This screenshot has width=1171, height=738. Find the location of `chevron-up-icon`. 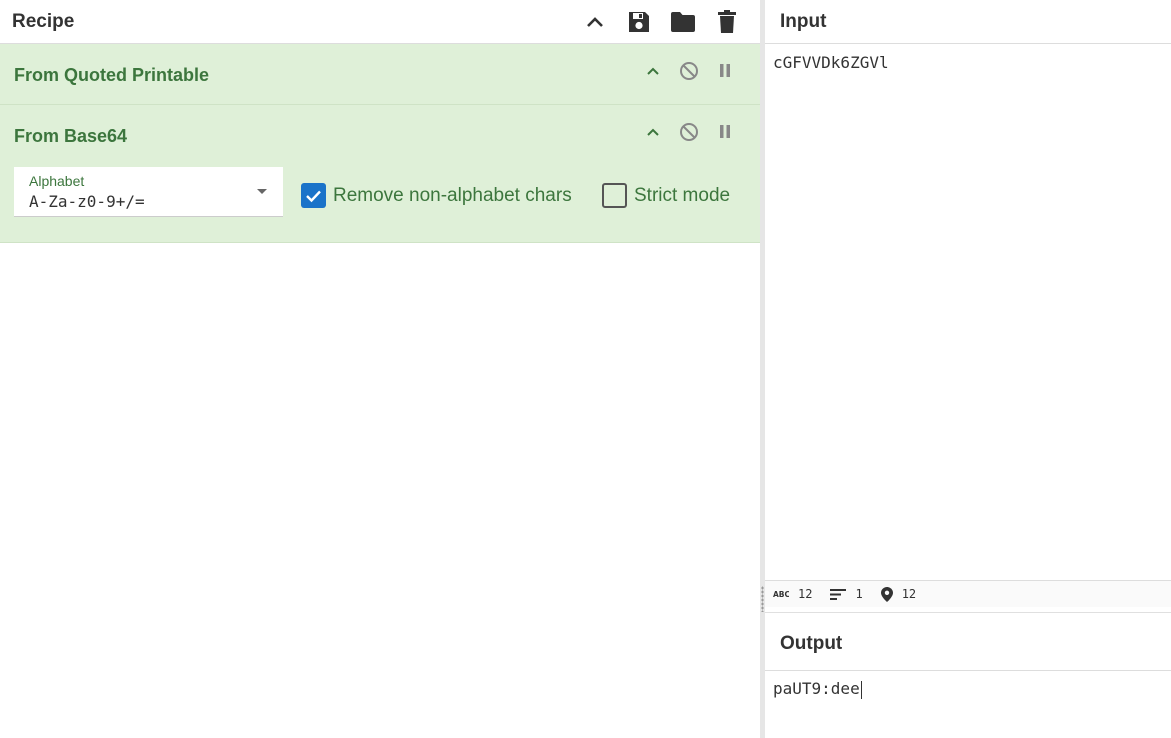

chevron-up-icon is located at coordinates (595, 22).